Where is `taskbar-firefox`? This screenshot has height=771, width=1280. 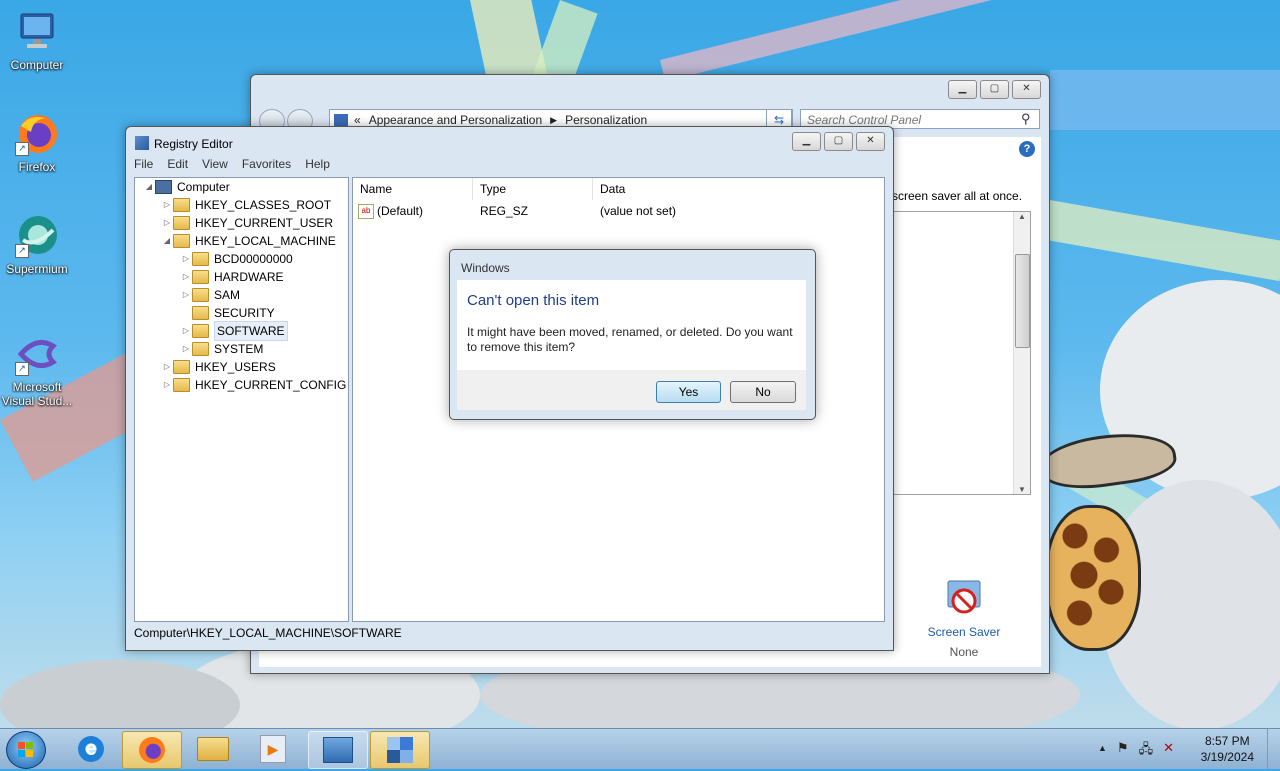
taskbar-firefox is located at coordinates (152, 750).